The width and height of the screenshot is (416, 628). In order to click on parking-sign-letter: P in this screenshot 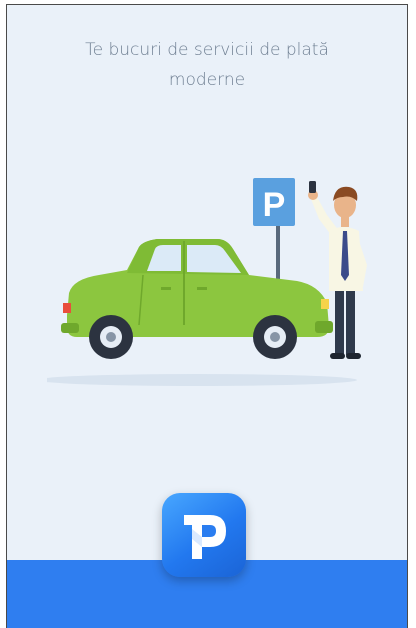, I will do `click(274, 205)`.